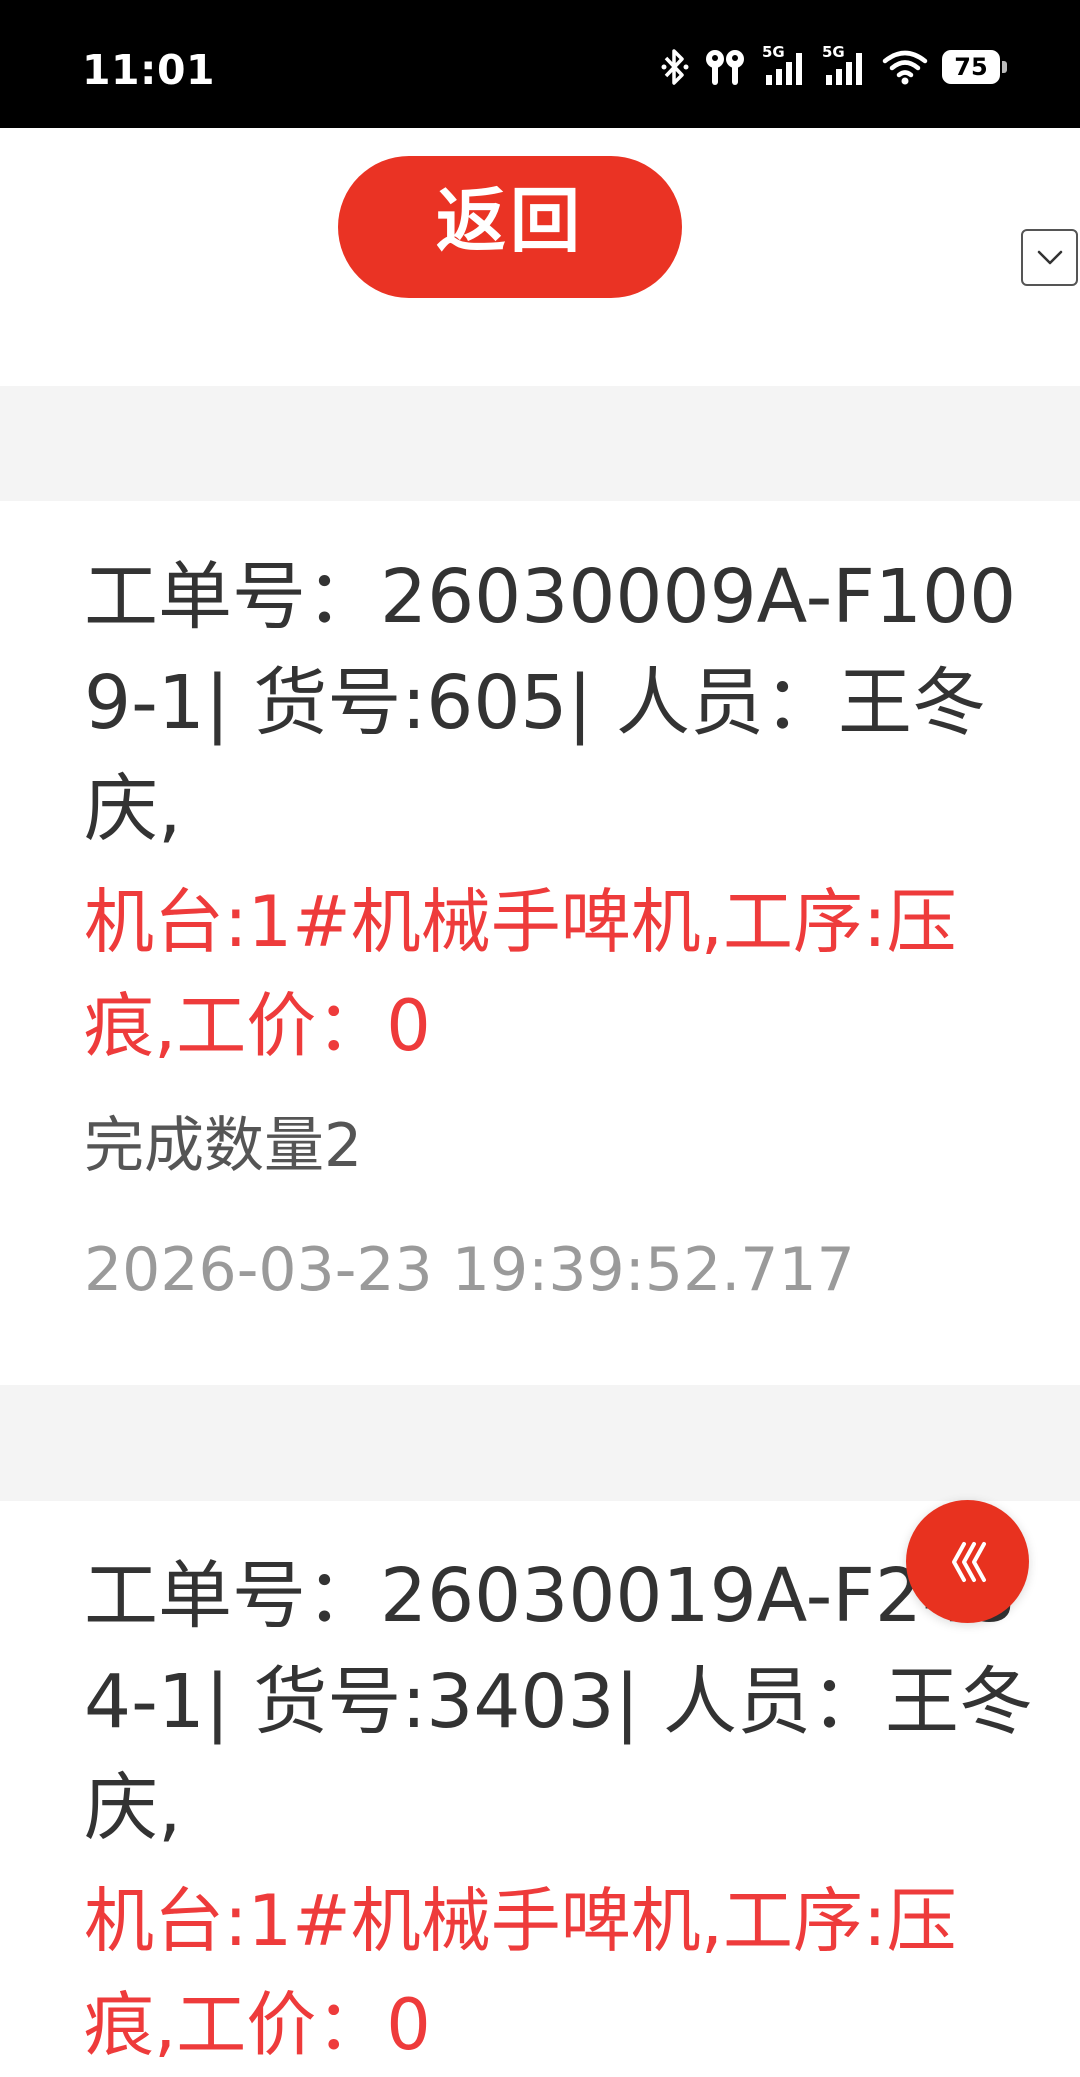  Describe the element at coordinates (971, 67) in the screenshot. I see `battery-level: 75` at that location.